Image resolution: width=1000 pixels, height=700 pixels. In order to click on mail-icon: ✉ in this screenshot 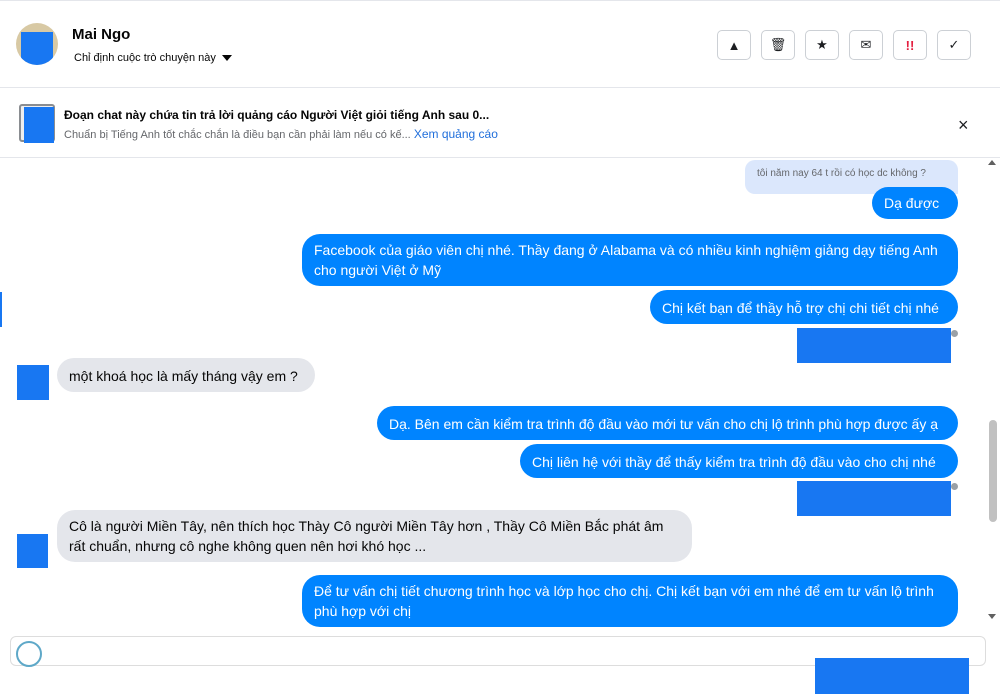, I will do `click(866, 44)`.